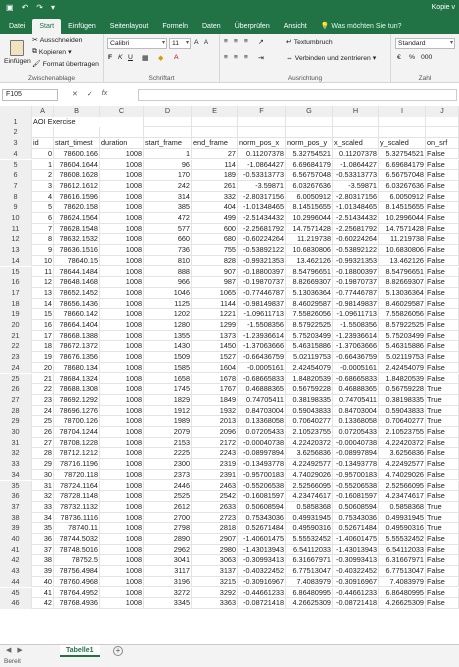  I want to click on table-cell: 755, so click(215, 250).